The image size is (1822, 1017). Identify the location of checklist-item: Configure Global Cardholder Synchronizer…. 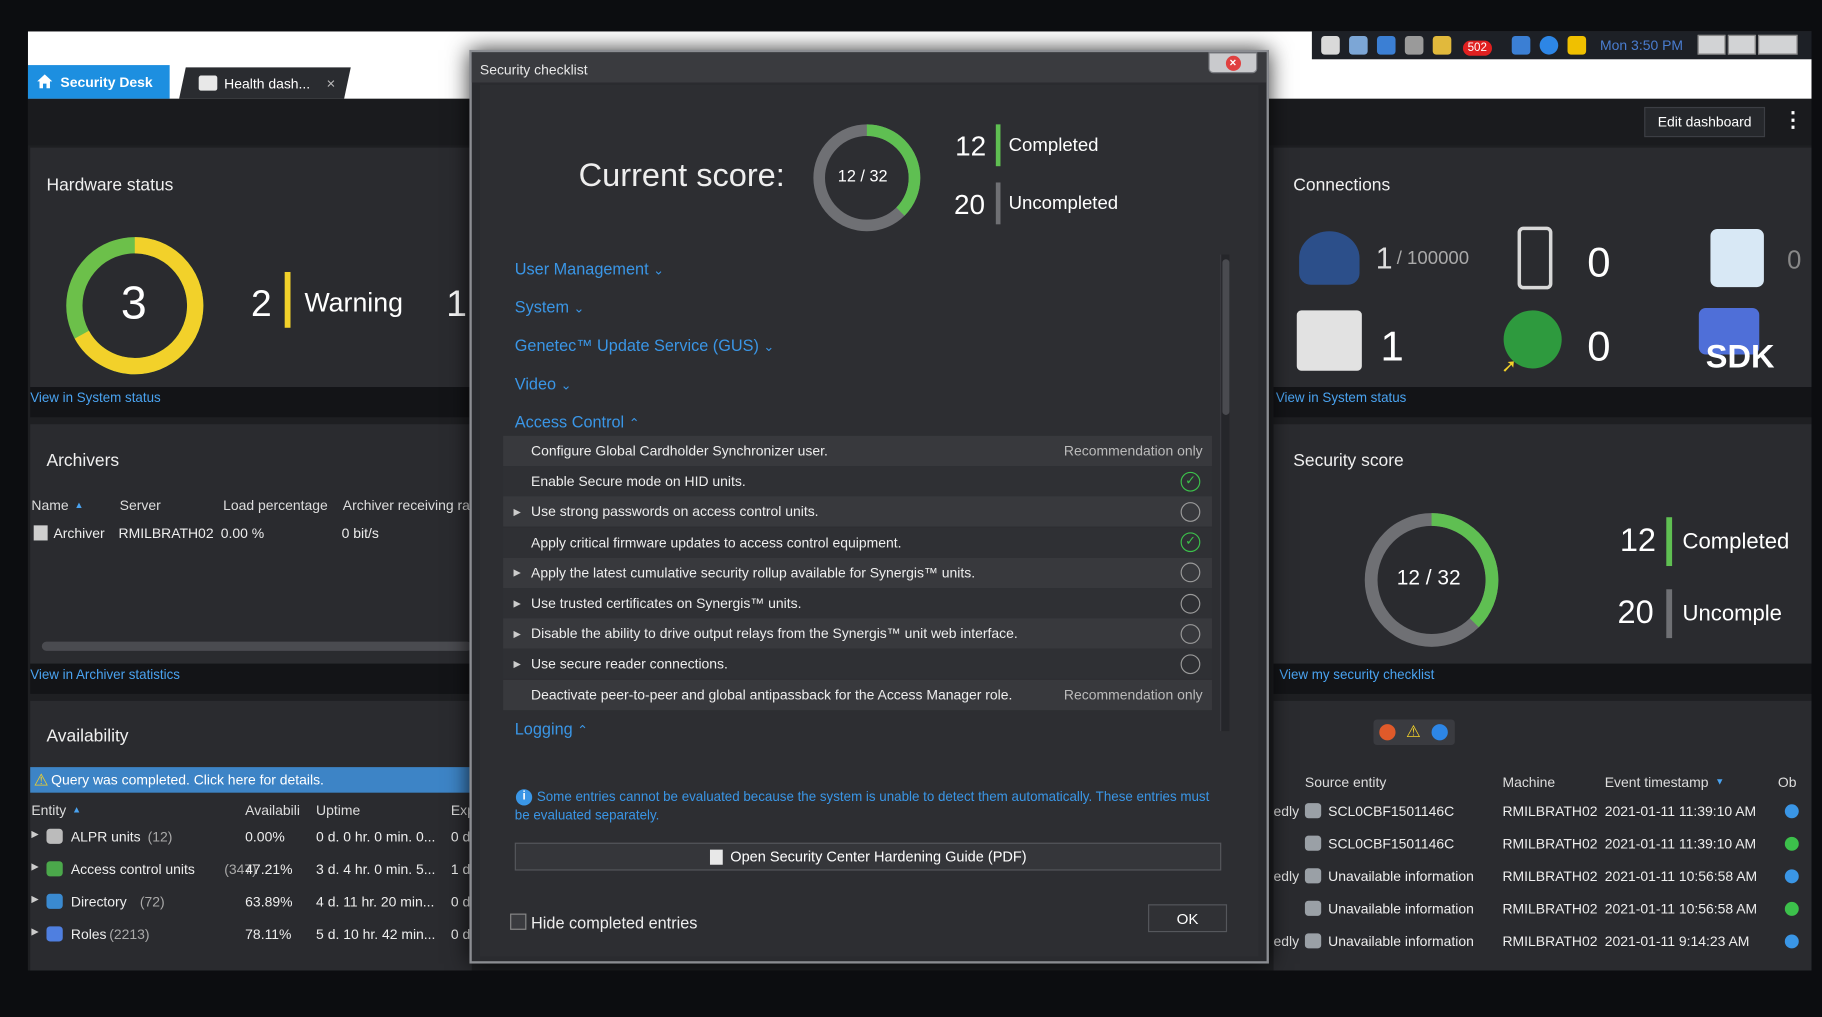
(857, 451).